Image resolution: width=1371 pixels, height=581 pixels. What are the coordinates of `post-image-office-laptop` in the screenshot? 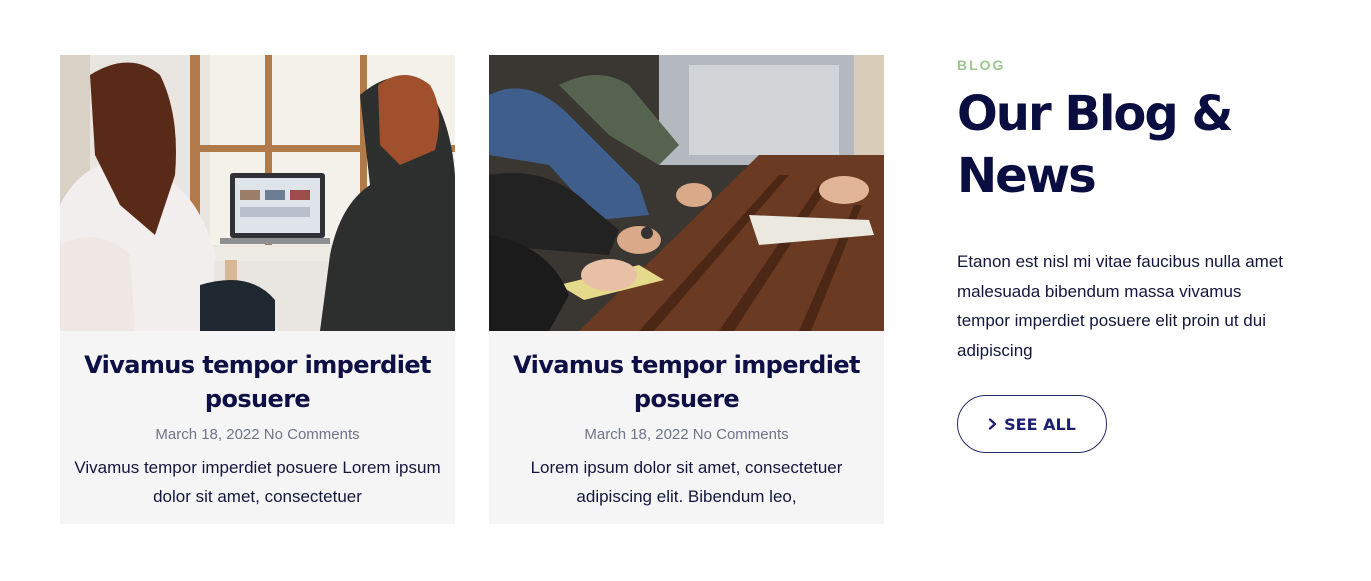 It's located at (257, 193).